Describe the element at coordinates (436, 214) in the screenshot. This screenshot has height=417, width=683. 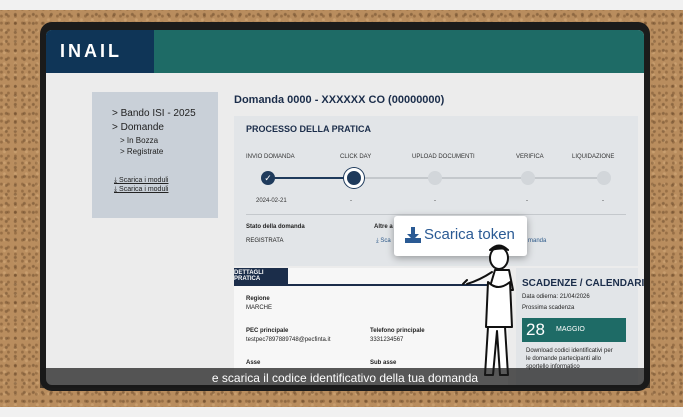
I see `divider` at that location.